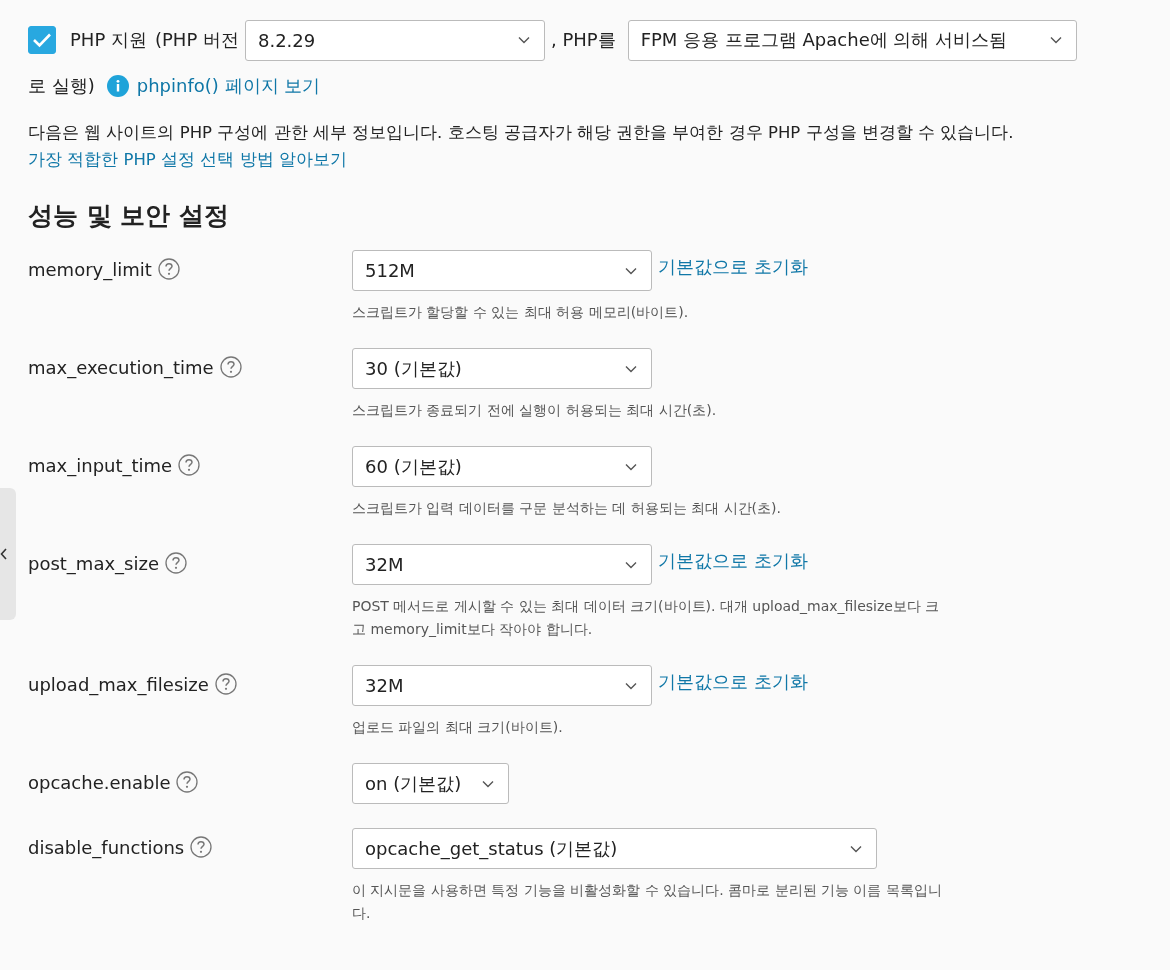 This screenshot has height=970, width=1170. I want to click on info-icon, so click(117, 86).